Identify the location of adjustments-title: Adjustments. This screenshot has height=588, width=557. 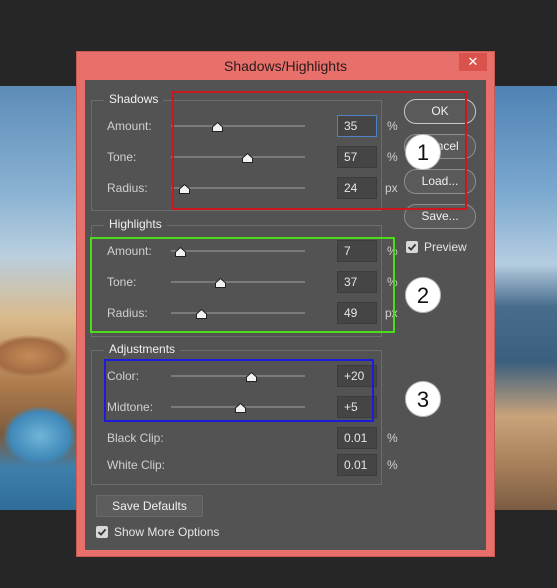
(142, 349).